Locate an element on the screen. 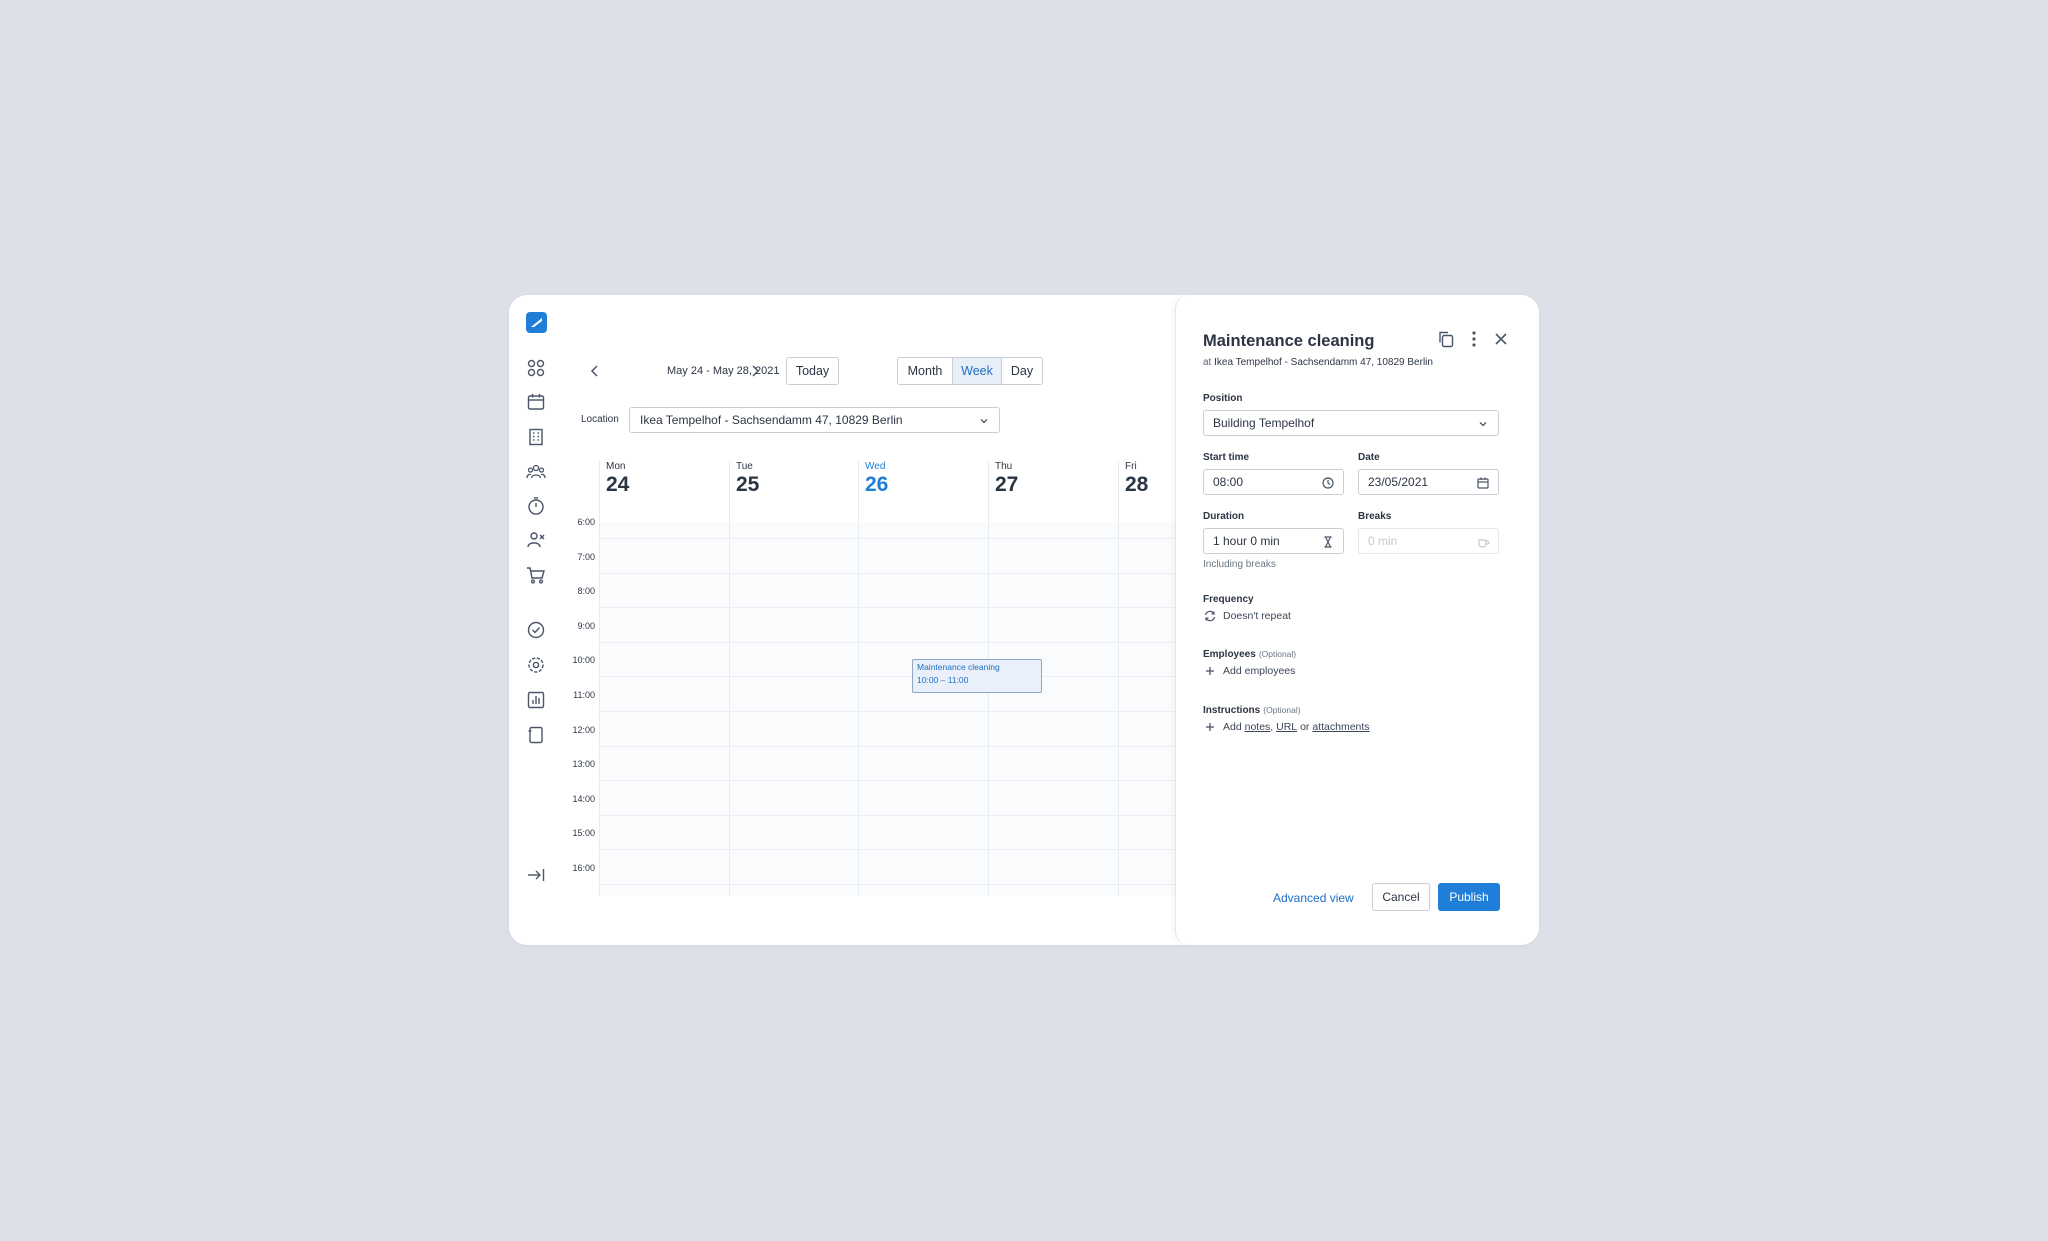 Image resolution: width=2048 pixels, height=1241 pixels. day-column-mon: Mon 24 is located at coordinates (664, 678).